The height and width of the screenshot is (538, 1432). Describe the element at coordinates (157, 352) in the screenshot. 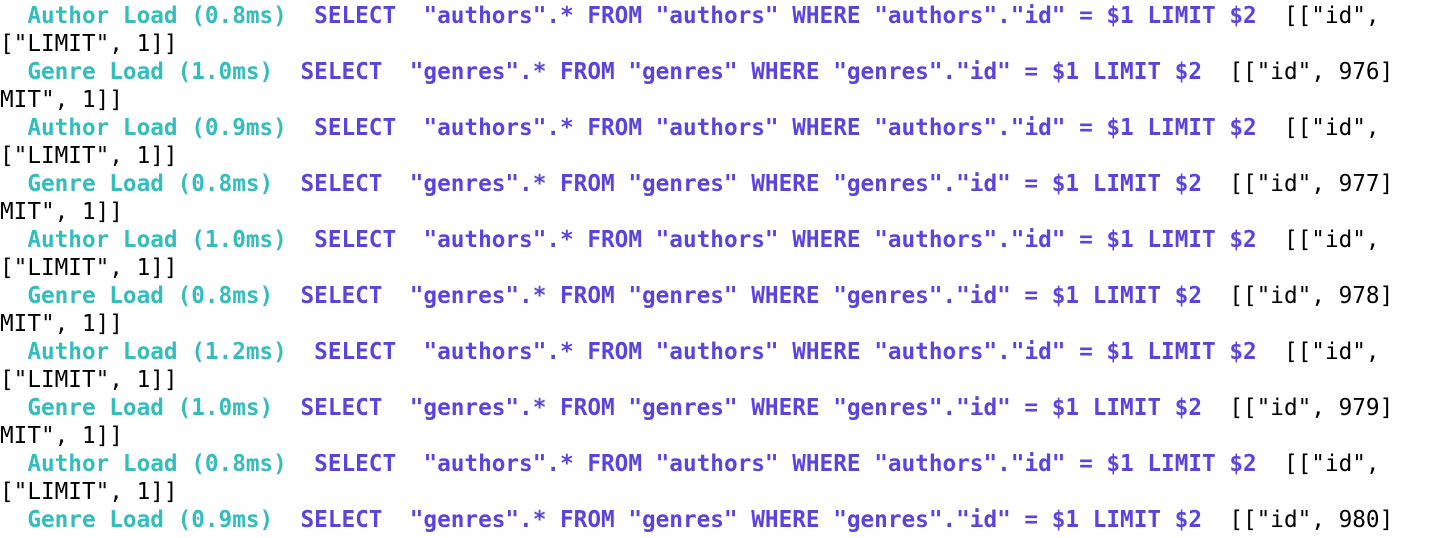

I see `query-load-label: Author Load (1.2ms)` at that location.